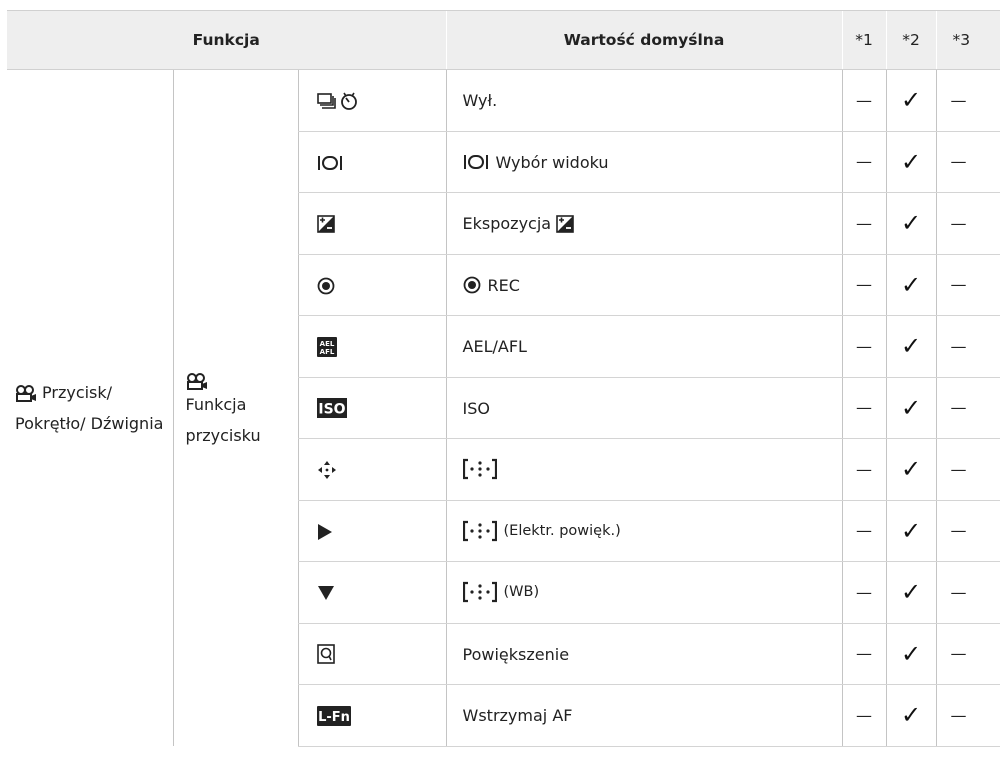  Describe the element at coordinates (644, 285) in the screenshot. I see `default-value-cell: REC` at that location.